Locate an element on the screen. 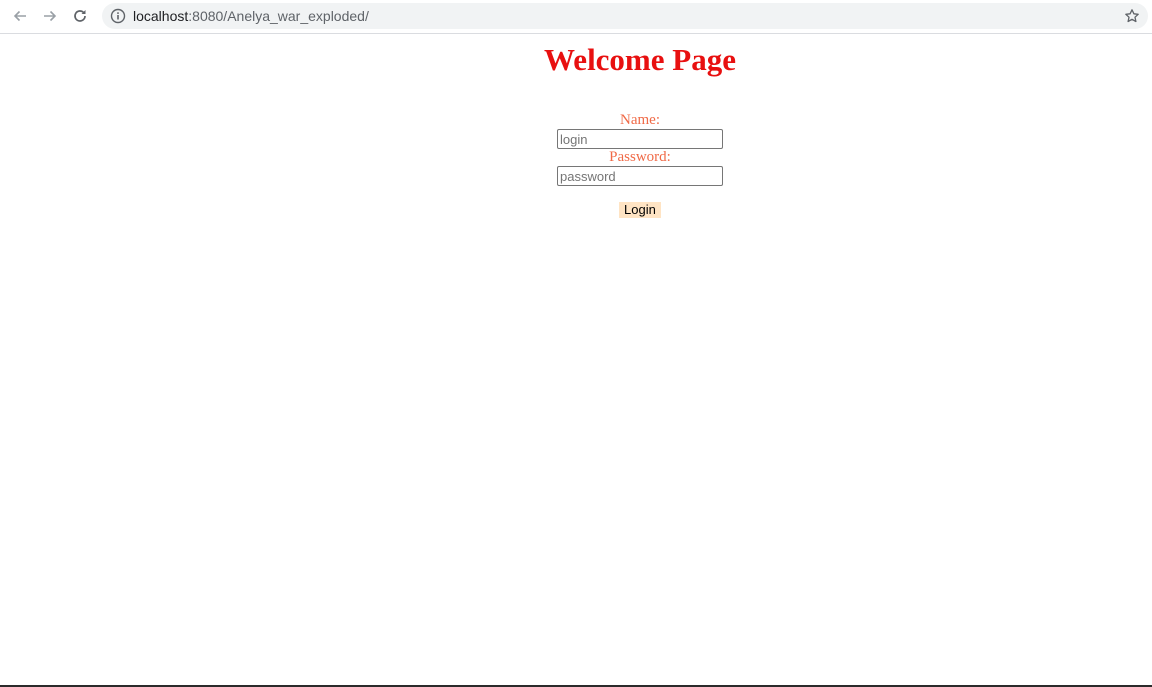 The width and height of the screenshot is (1152, 687). forward-button is located at coordinates (50, 16).